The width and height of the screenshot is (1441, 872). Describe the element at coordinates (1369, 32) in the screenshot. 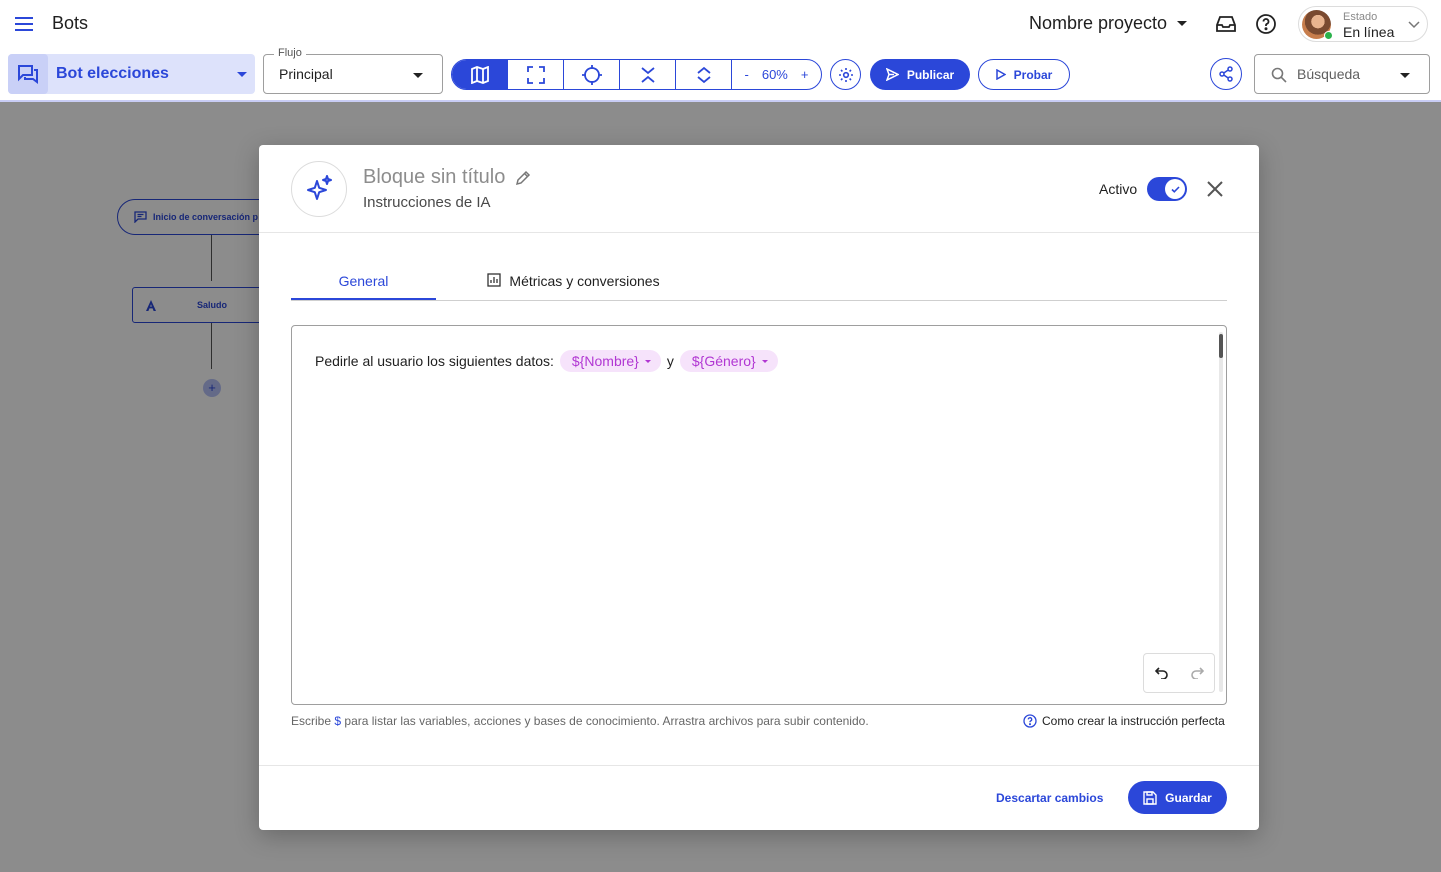

I see `status-value: En línea` at that location.